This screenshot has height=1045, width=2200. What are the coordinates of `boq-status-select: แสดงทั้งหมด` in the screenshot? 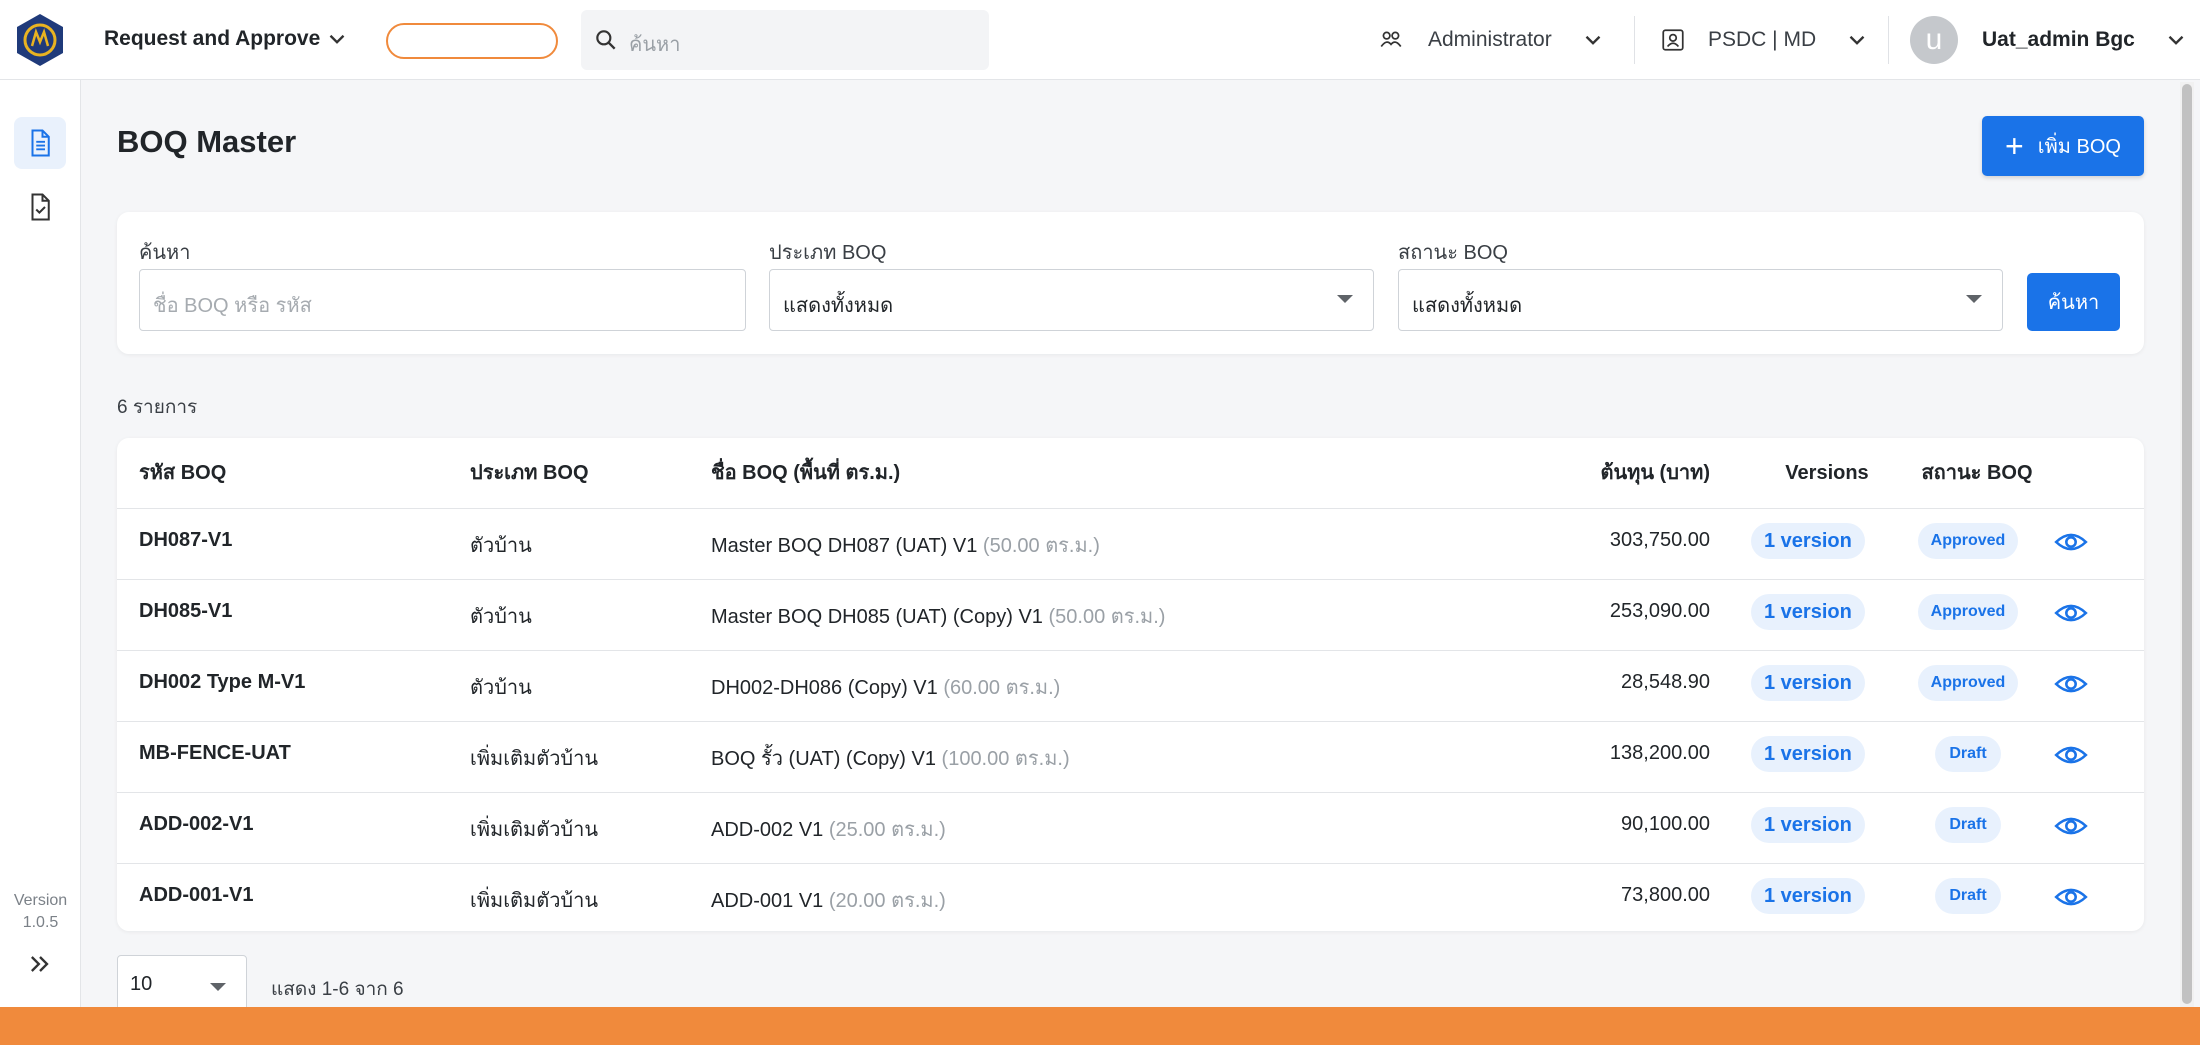 It's located at (1700, 300).